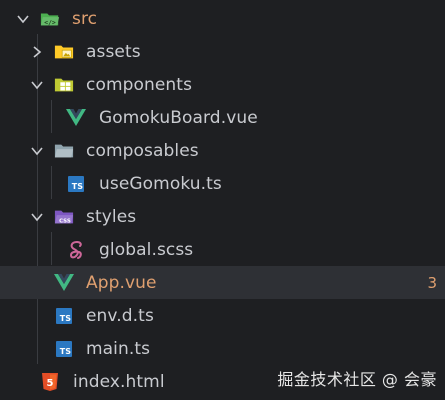  I want to click on tree-item-label: src, so click(85, 18).